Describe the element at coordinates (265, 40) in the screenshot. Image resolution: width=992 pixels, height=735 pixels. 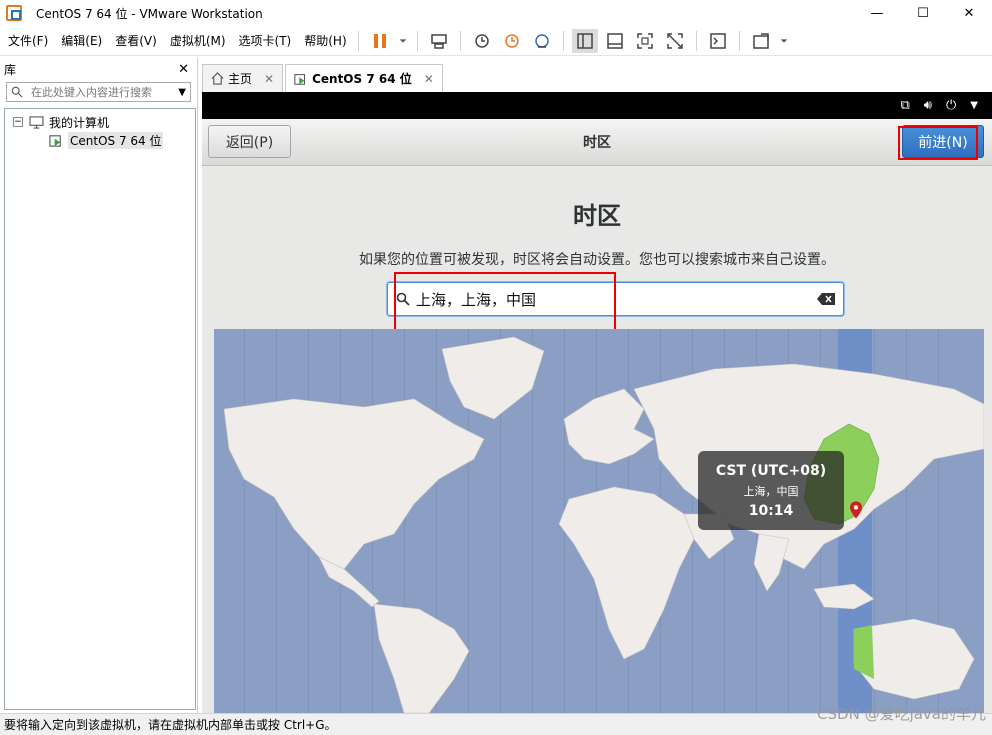
I see `menu-tabs: 选项卡(T)` at that location.